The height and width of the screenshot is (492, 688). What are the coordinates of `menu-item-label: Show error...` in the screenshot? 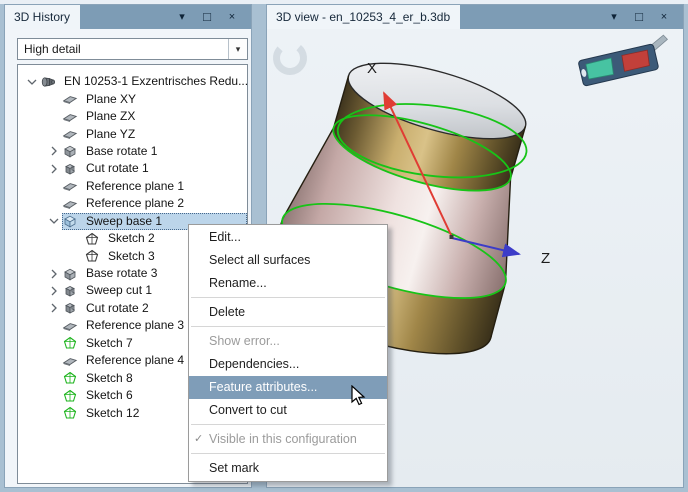 It's located at (244, 341).